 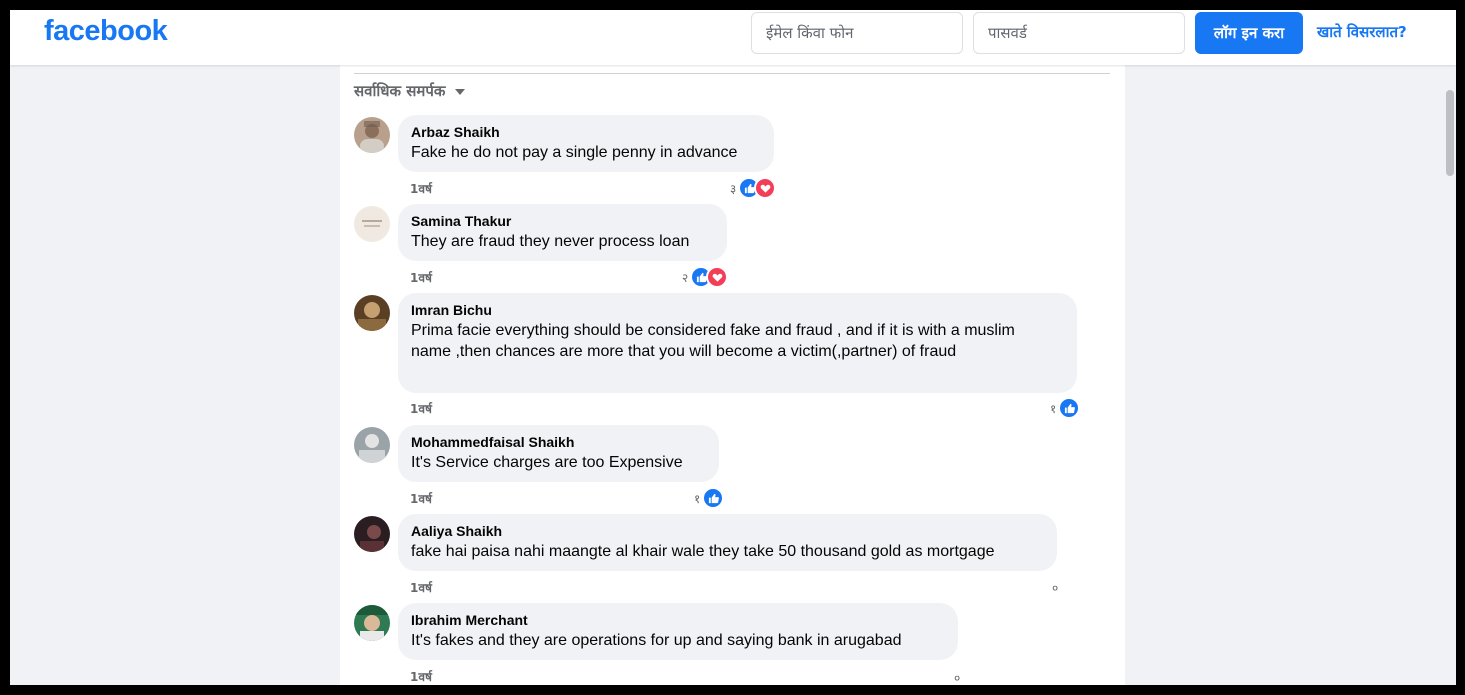 I want to click on facebook-logo: facebook, so click(x=106, y=31).